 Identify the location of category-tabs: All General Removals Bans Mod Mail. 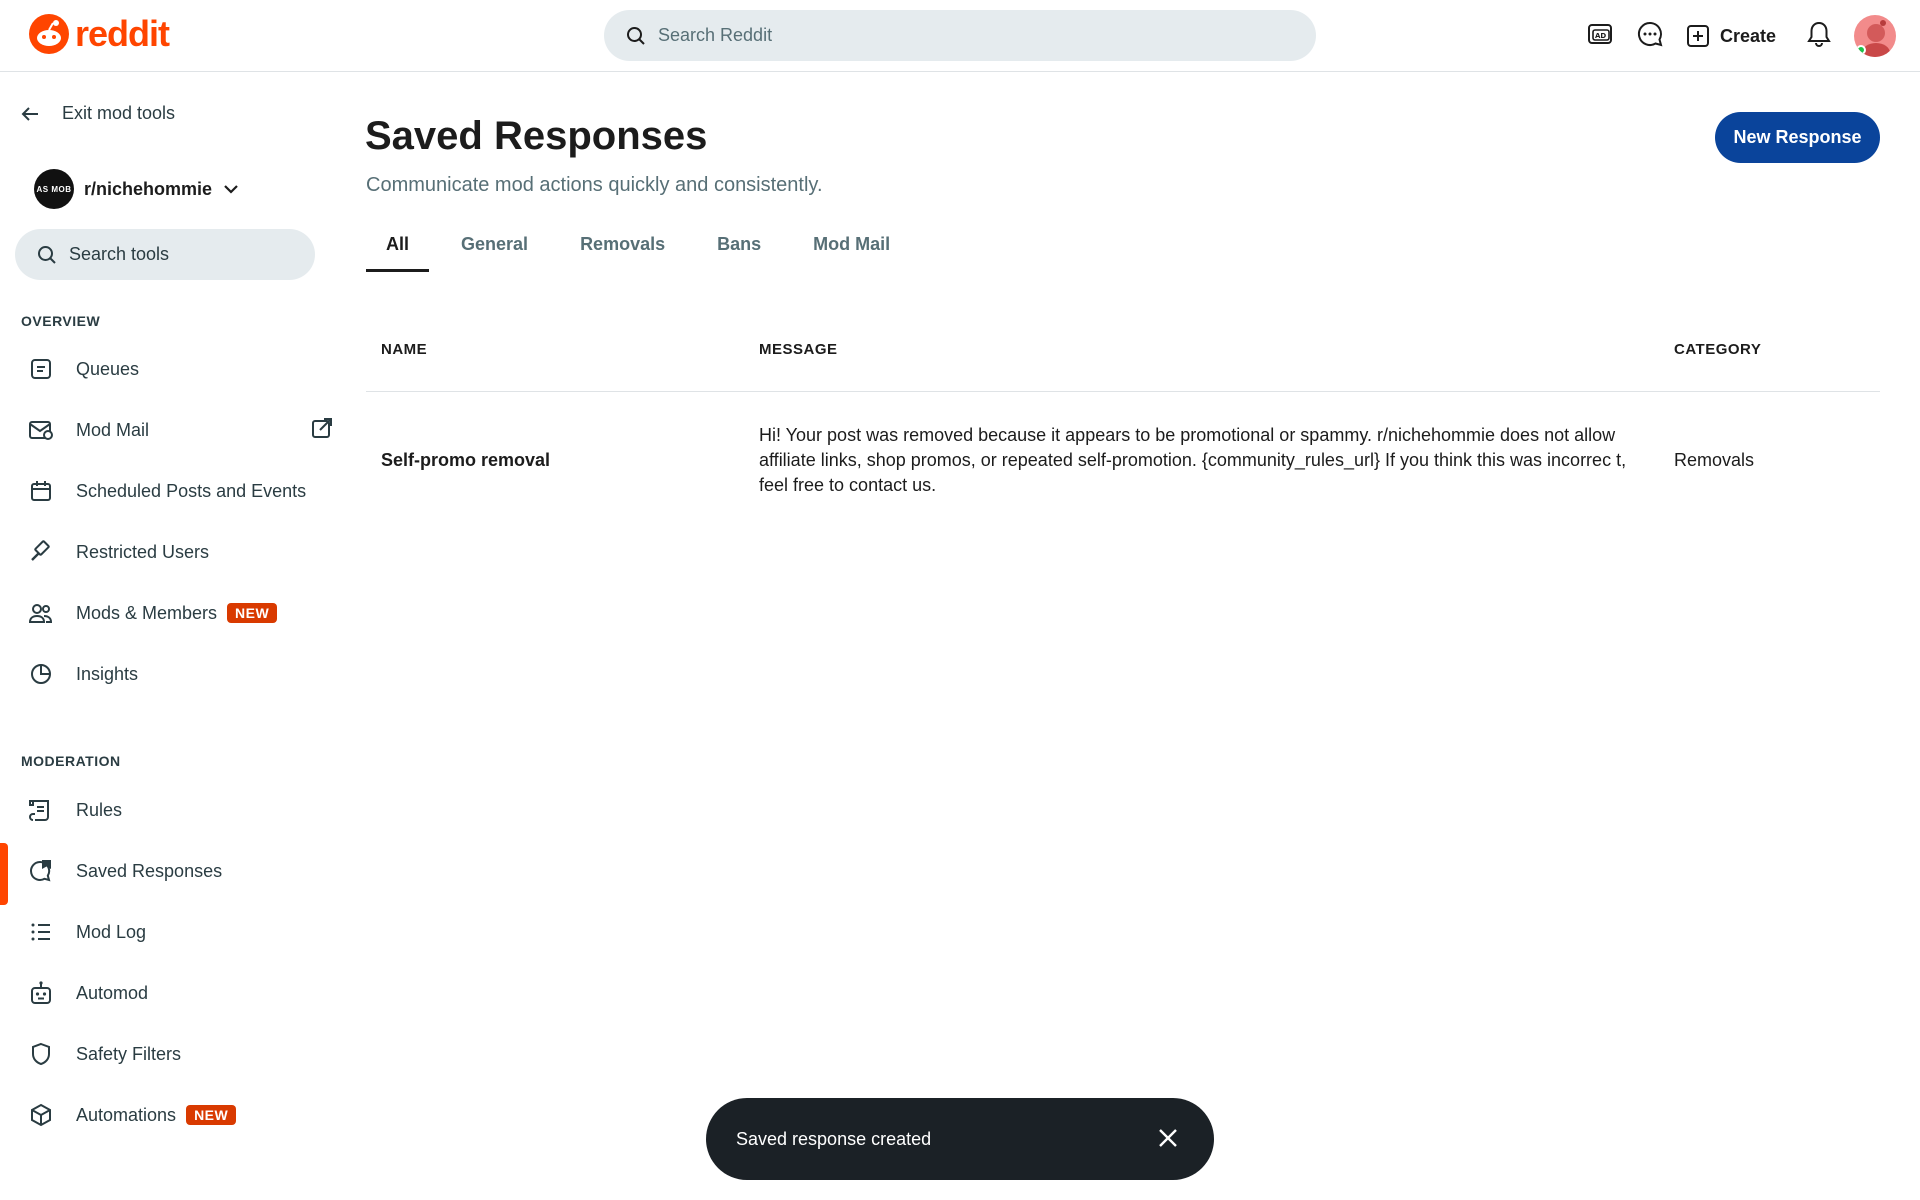
(638, 249).